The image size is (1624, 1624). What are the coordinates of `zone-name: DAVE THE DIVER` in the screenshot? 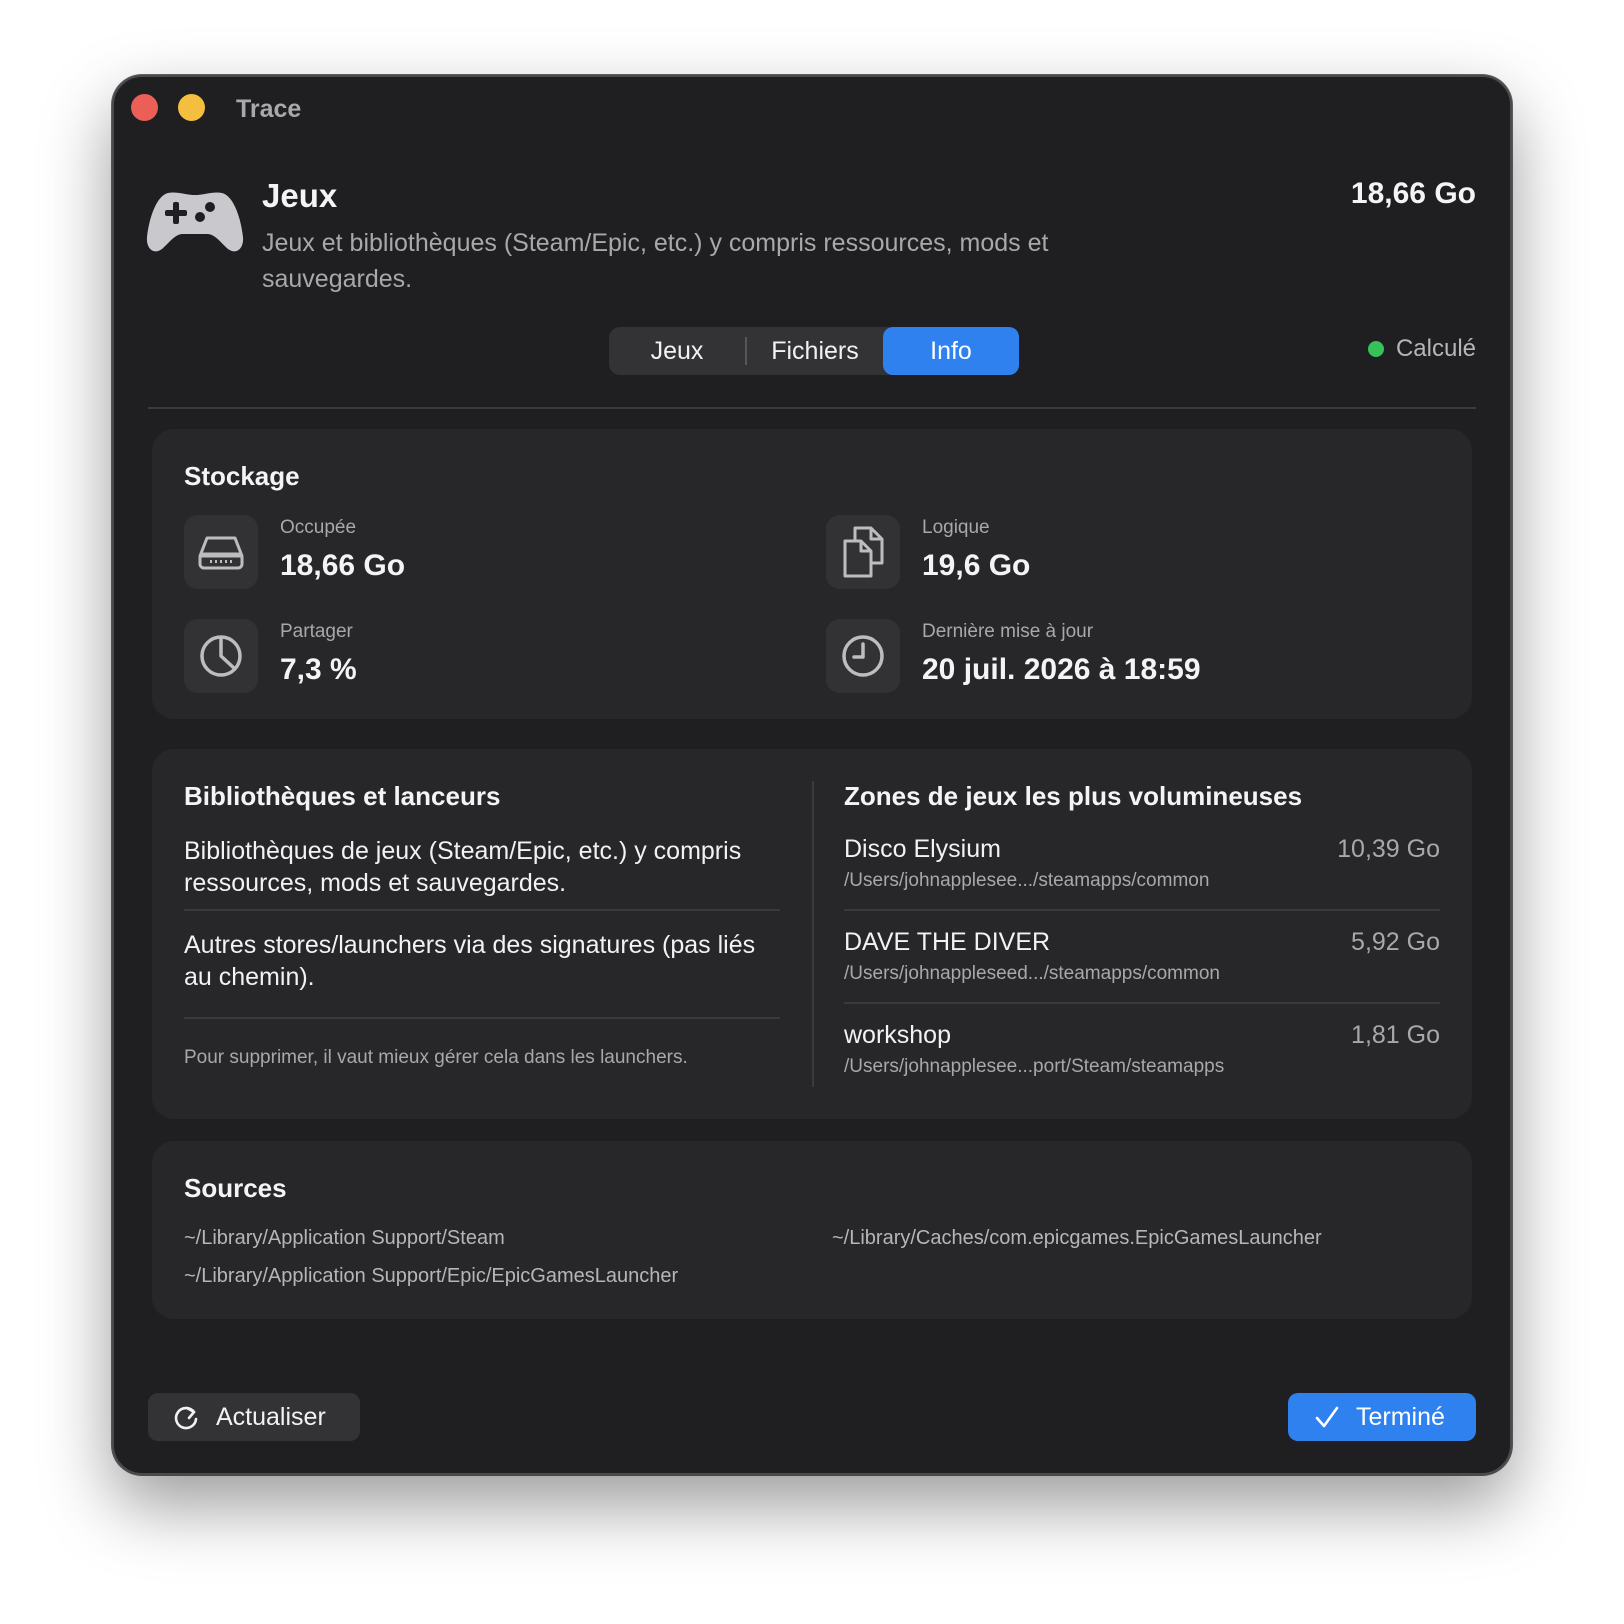 It's located at (947, 942).